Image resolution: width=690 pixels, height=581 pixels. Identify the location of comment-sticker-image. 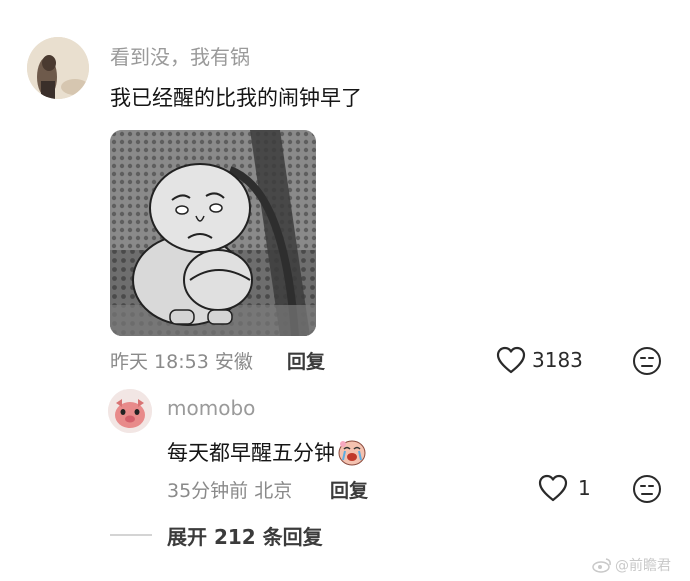
(213, 233).